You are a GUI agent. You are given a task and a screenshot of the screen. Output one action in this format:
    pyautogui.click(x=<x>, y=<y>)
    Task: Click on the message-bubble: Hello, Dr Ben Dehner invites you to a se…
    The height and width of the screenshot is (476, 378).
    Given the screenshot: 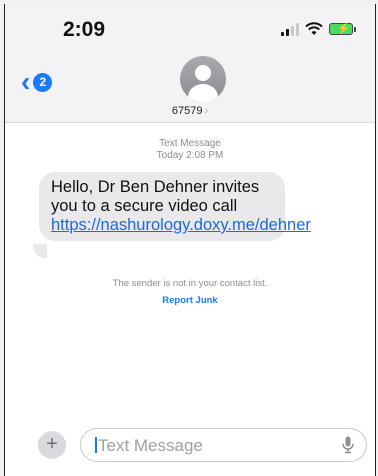 What is the action you would take?
    pyautogui.click(x=175, y=206)
    